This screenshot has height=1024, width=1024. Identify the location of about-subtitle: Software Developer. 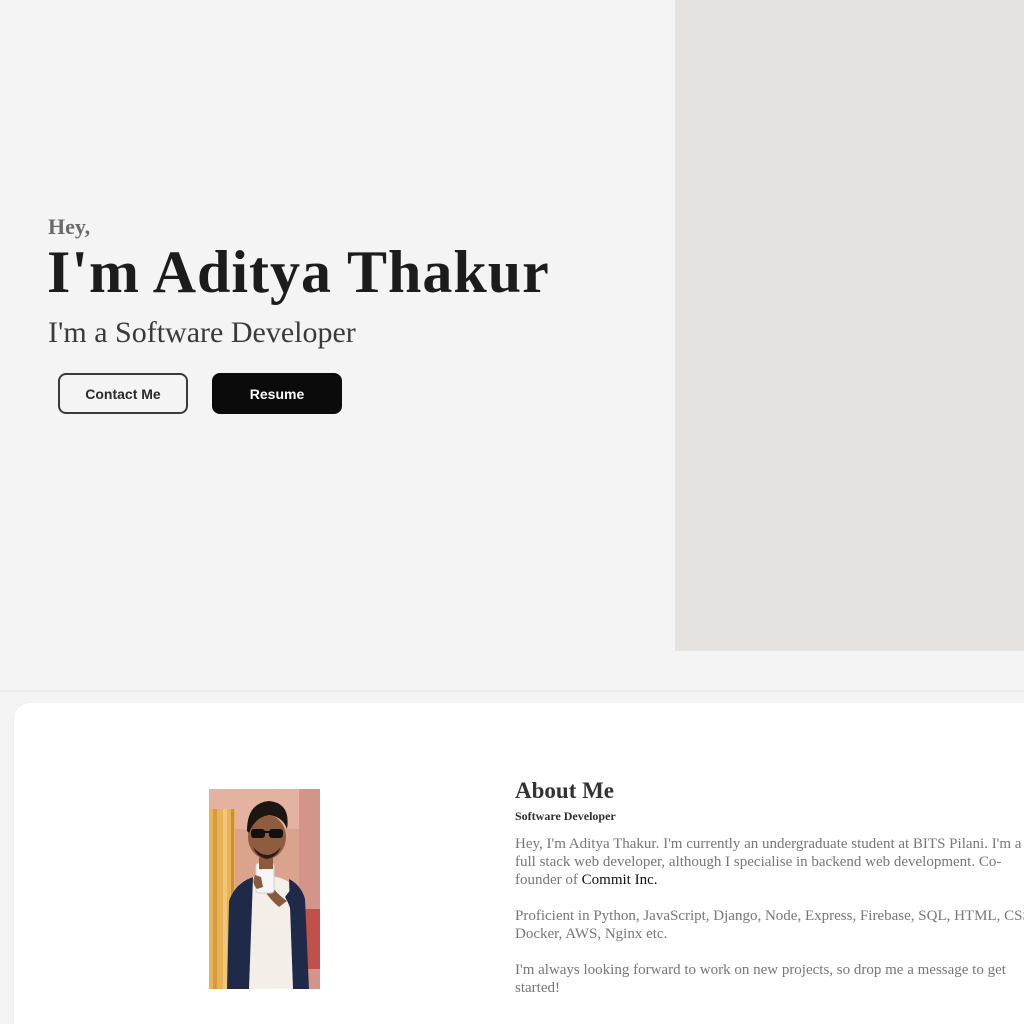
(565, 816).